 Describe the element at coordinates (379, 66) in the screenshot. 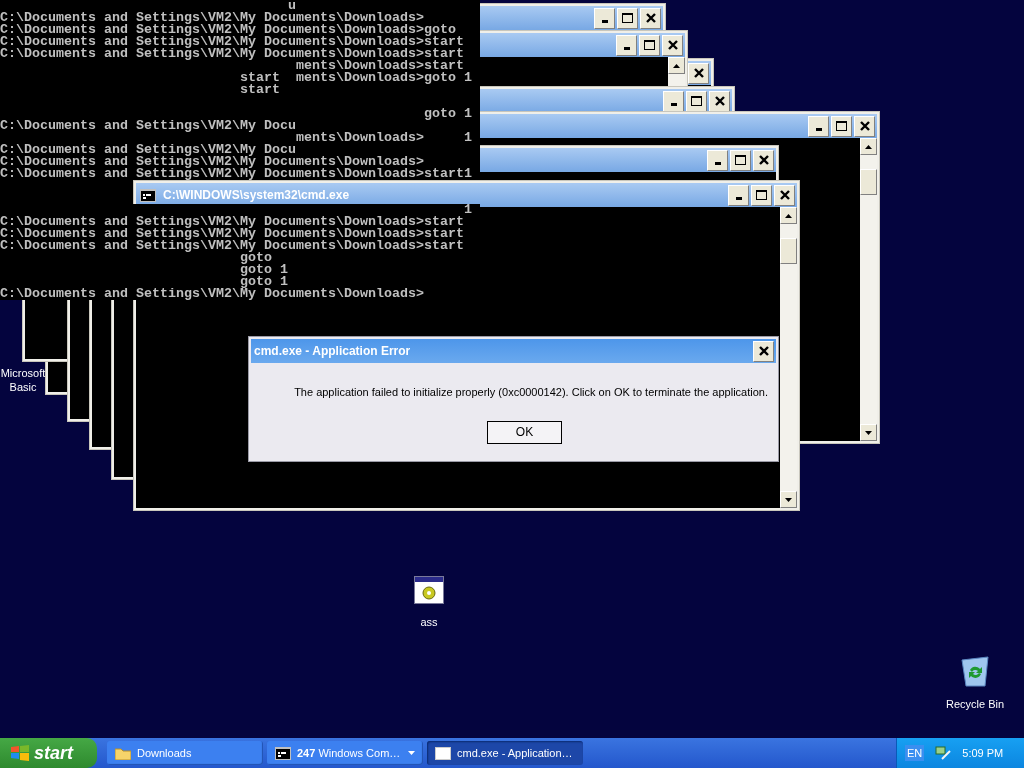

I see `console-line: ments\Downloads>start` at that location.